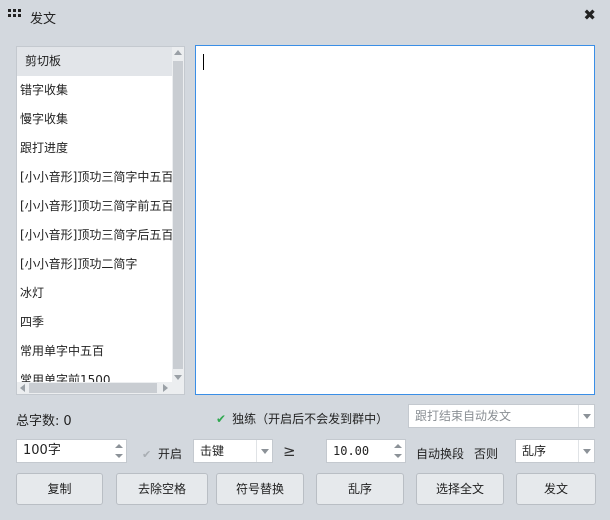 Image resolution: width=610 pixels, height=520 pixels. I want to click on text-caret, so click(203, 62).